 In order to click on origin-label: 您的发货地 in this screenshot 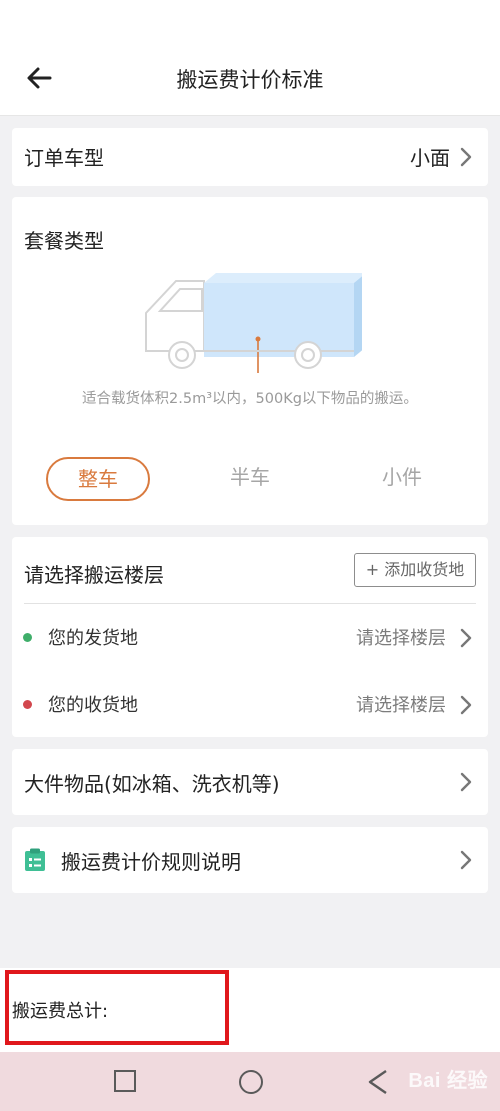, I will do `click(93, 638)`.